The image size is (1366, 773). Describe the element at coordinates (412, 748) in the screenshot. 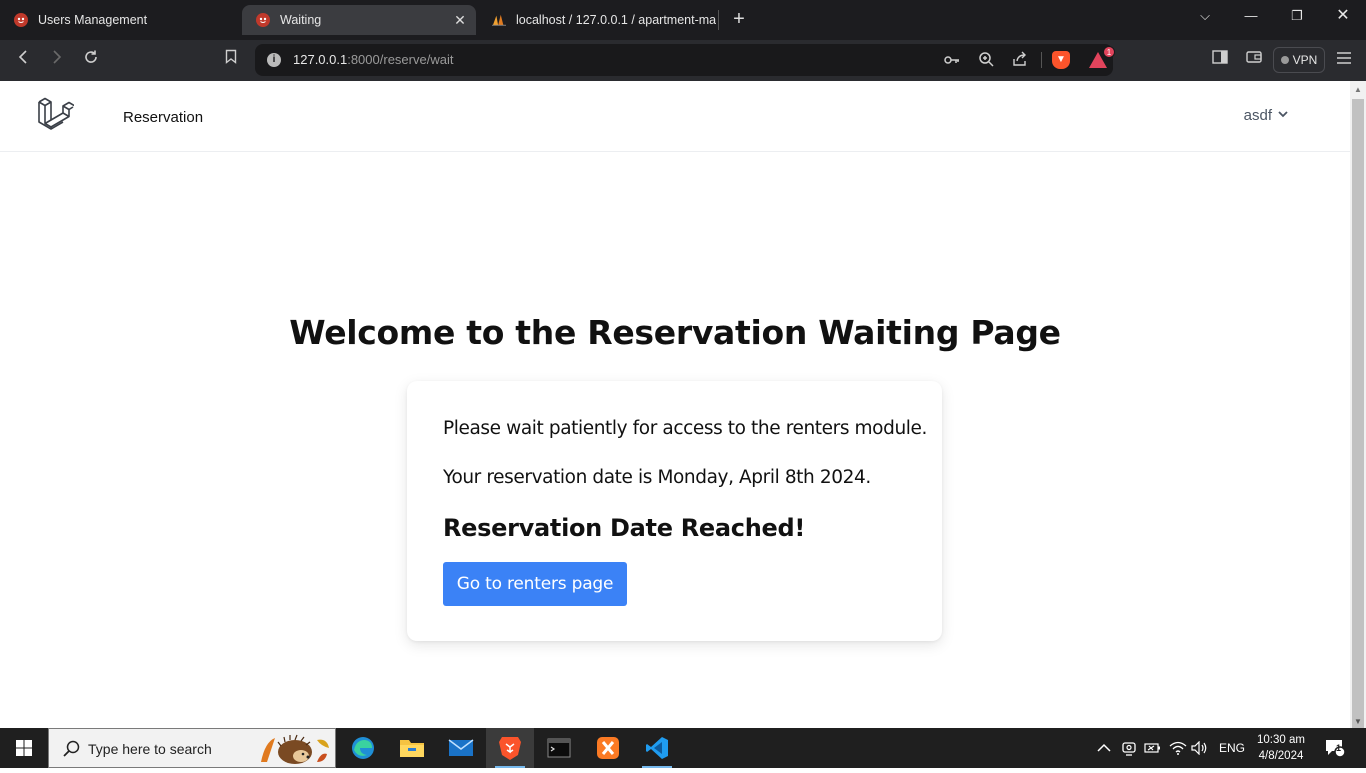

I see `file-explorer-icon` at that location.